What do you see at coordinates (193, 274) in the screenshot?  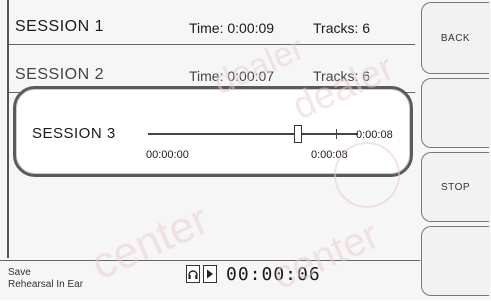 I see `headphone-icon` at bounding box center [193, 274].